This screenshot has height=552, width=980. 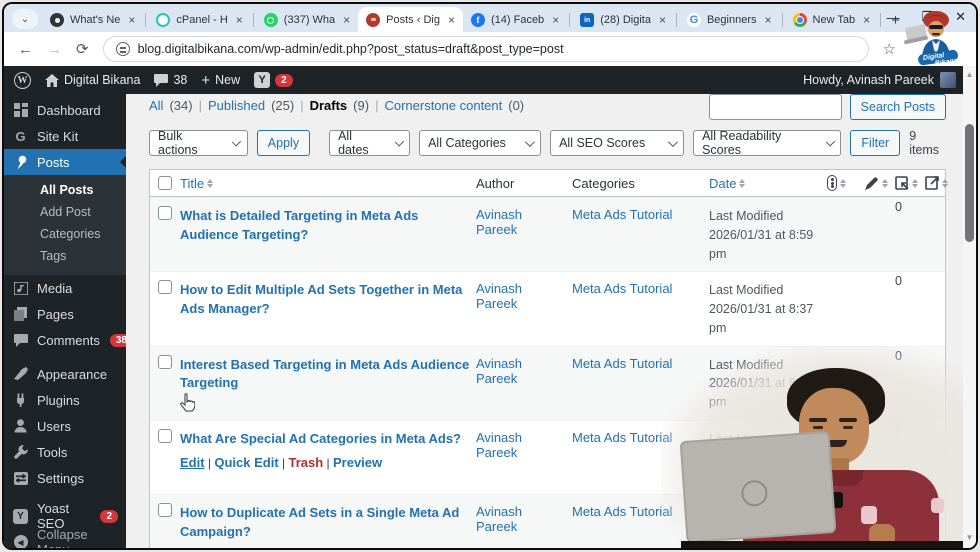 I want to click on preview-link: Preview, so click(x=357, y=463).